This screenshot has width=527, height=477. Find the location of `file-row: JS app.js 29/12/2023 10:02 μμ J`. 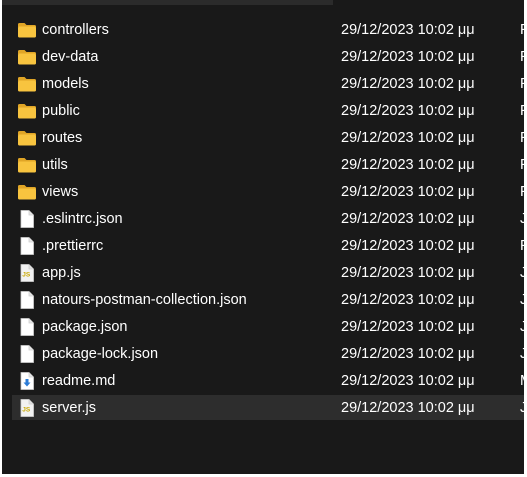

file-row: JS app.js 29/12/2023 10:02 μμ J is located at coordinates (263, 273).